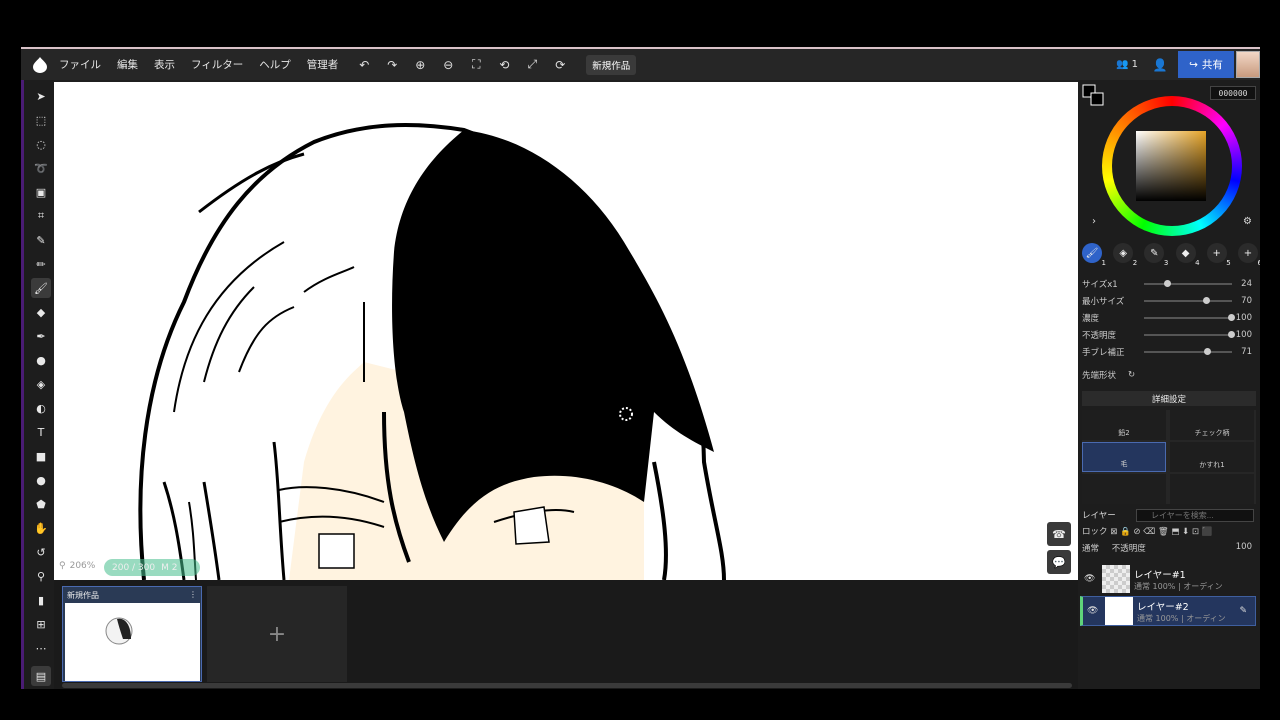  I want to click on rotate-view-icon: ↺, so click(41, 552).